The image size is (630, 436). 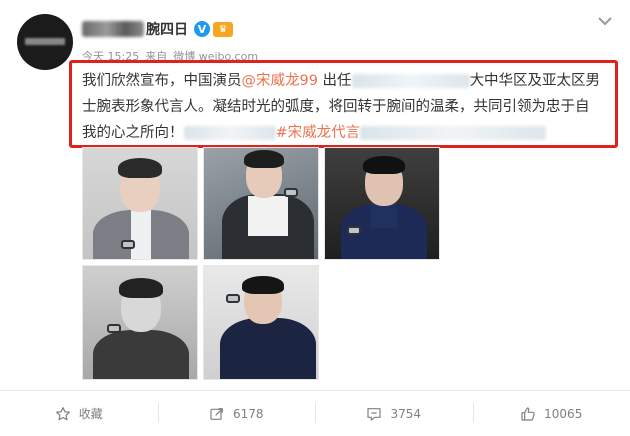 What do you see at coordinates (280, 81) in the screenshot?
I see `mention-link: @宋威龙99` at bounding box center [280, 81].